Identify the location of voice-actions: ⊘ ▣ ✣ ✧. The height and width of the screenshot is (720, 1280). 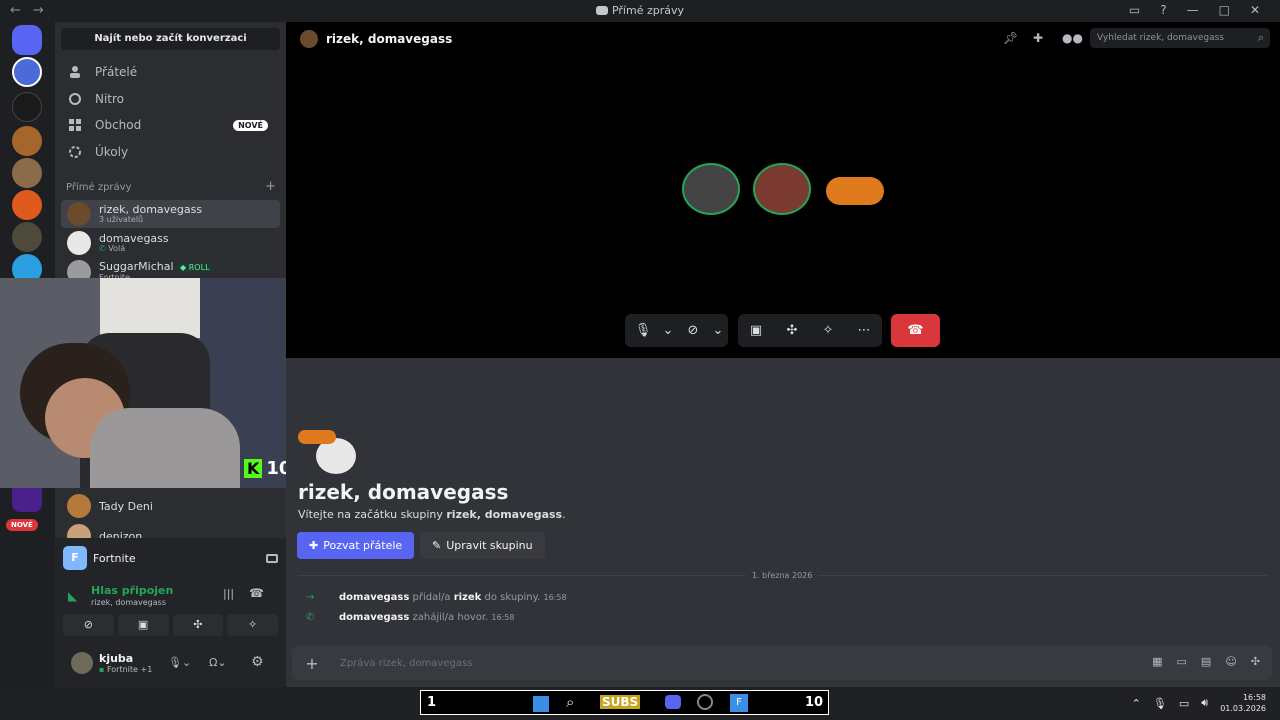
(170, 625).